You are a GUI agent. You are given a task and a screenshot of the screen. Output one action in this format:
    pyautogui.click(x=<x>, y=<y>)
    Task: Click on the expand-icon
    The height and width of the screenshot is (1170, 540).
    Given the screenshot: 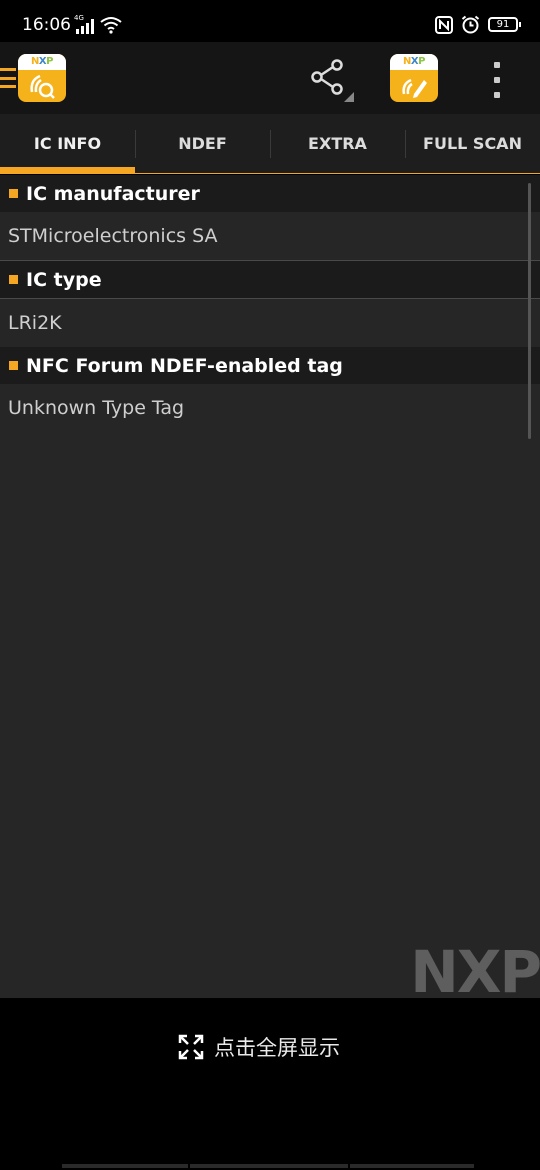 What is the action you would take?
    pyautogui.click(x=191, y=1047)
    